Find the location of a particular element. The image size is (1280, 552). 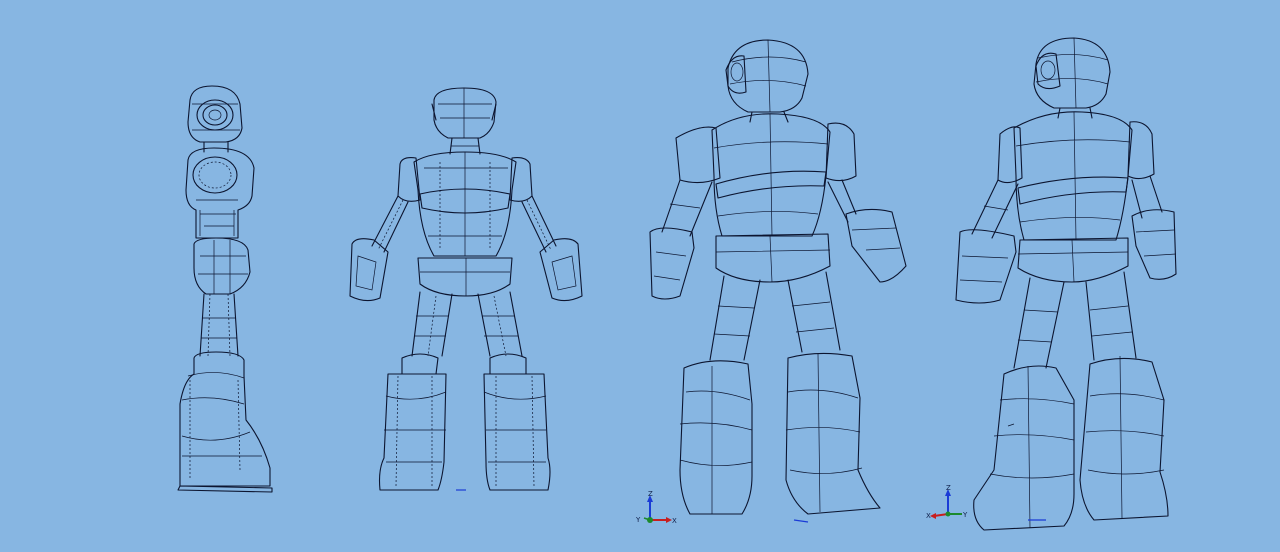

coordinate-triad-2: Z X Y is located at coordinates (947, 502).